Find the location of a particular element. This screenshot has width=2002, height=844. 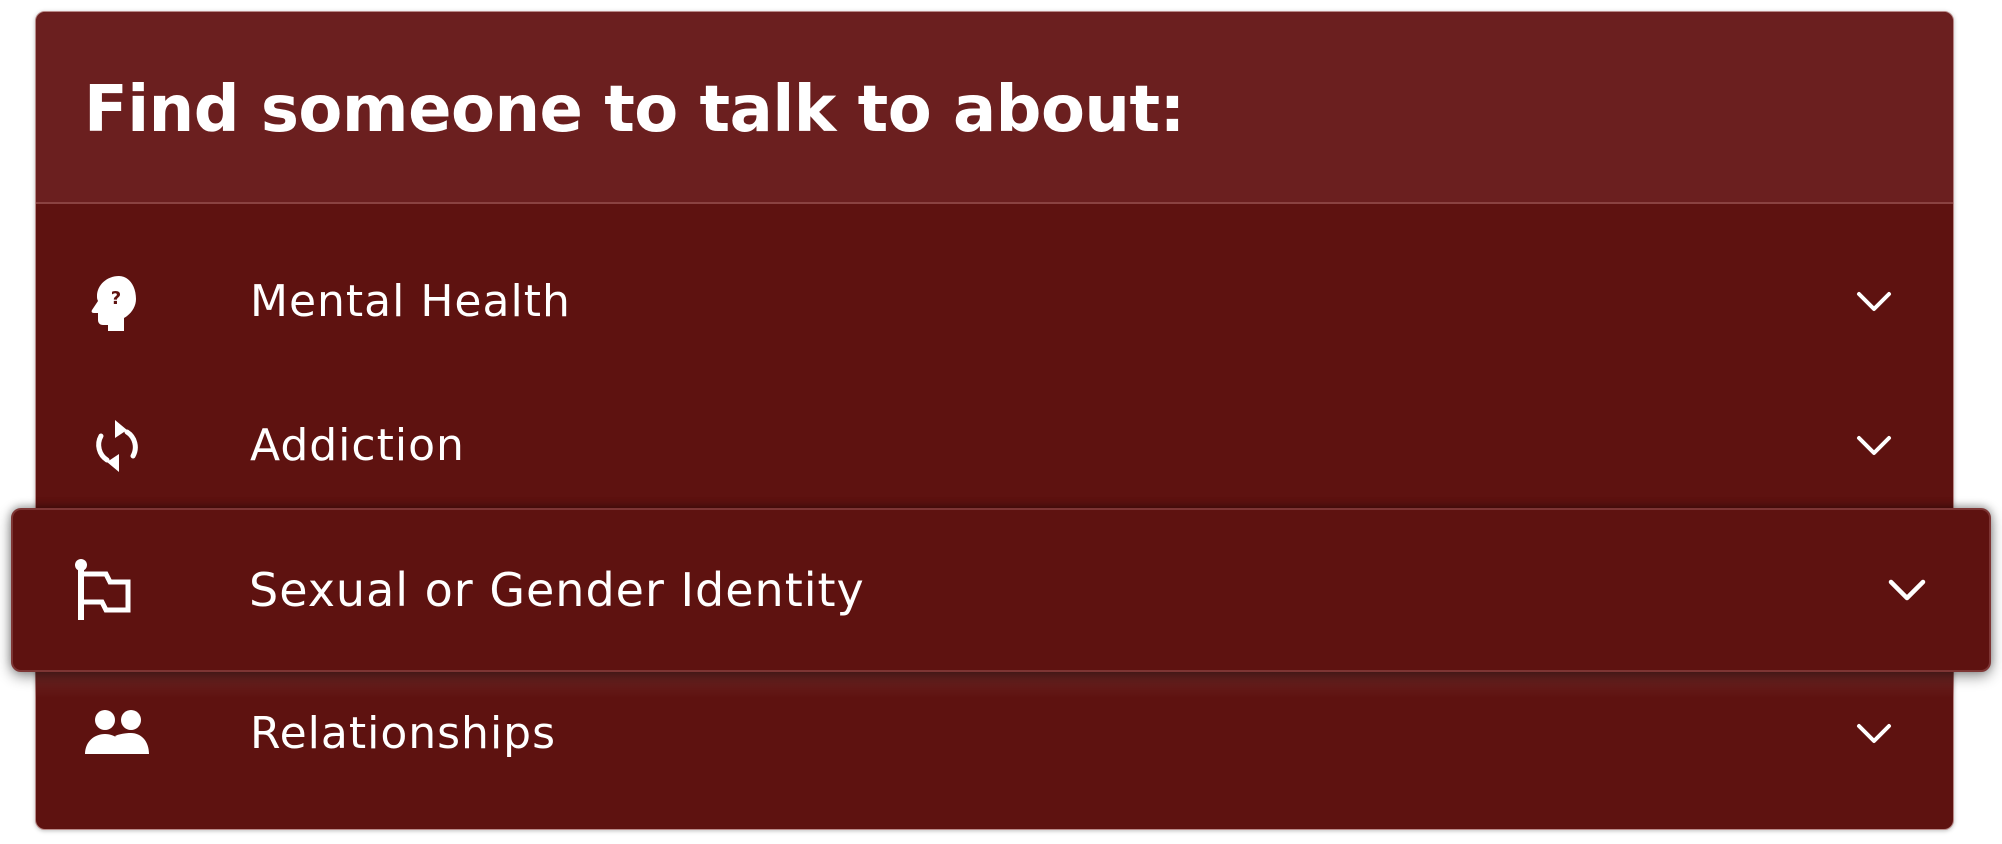

topic-label: Addiction is located at coordinates (357, 445).